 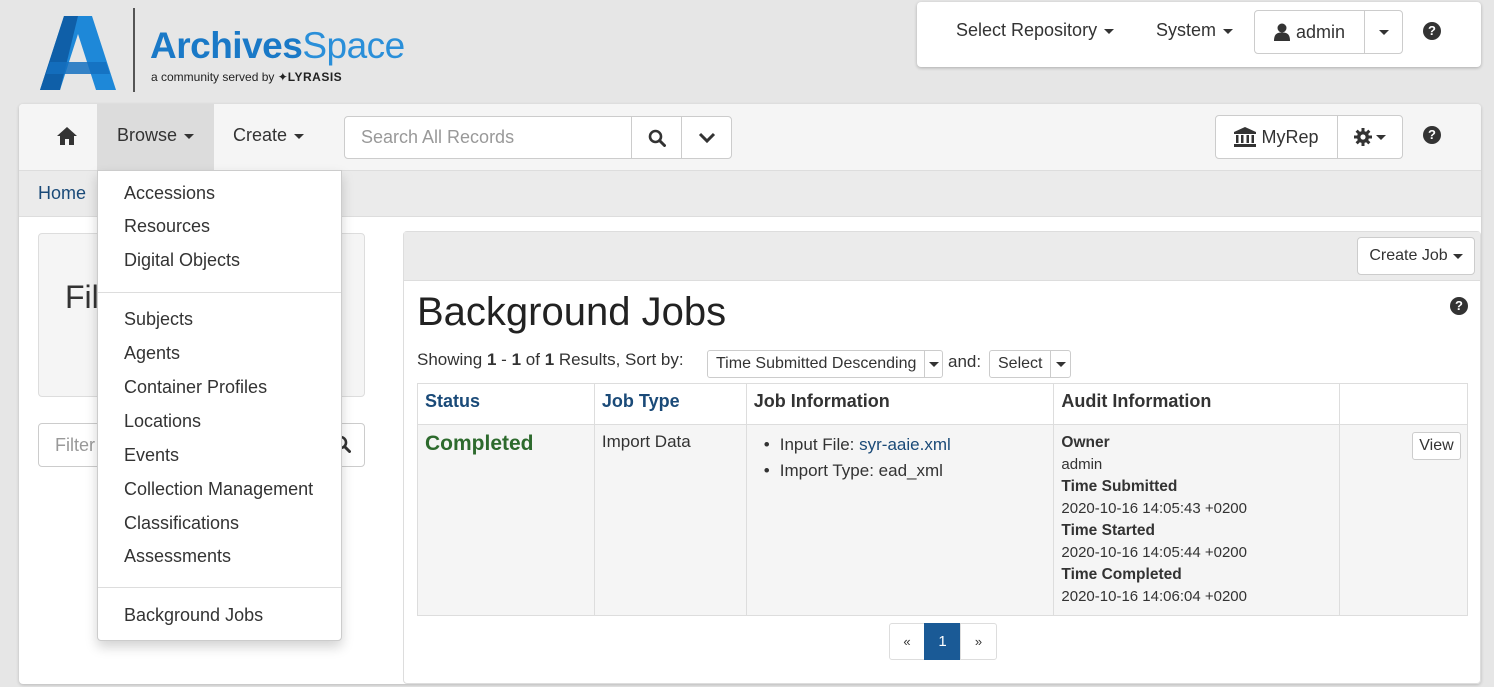 I want to click on create-menu-toggle: Create, so click(x=269, y=137).